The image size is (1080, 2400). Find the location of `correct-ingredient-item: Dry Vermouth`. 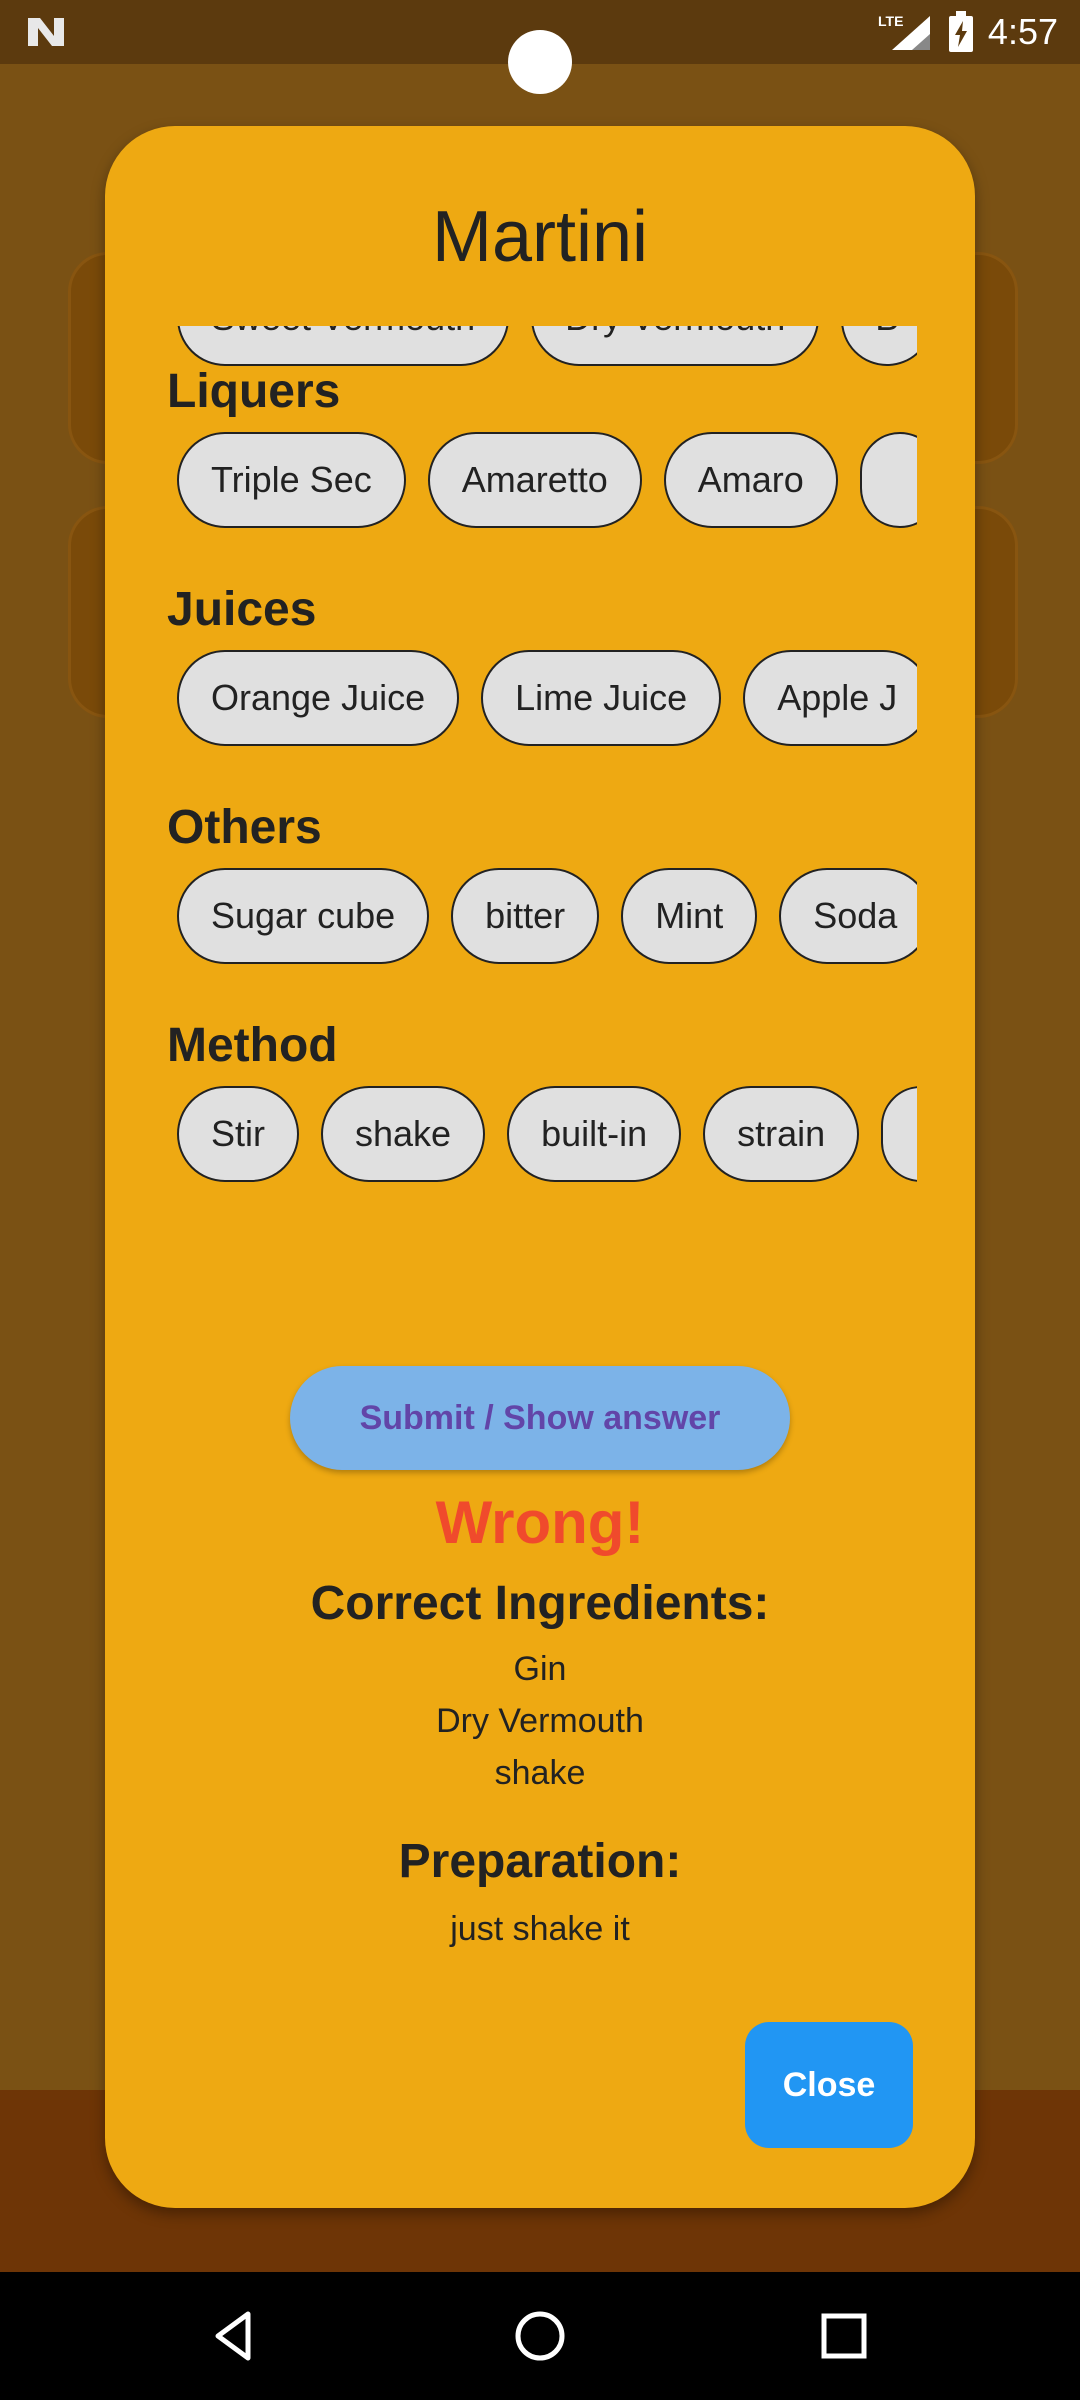

correct-ingredient-item: Dry Vermouth is located at coordinates (540, 1721).